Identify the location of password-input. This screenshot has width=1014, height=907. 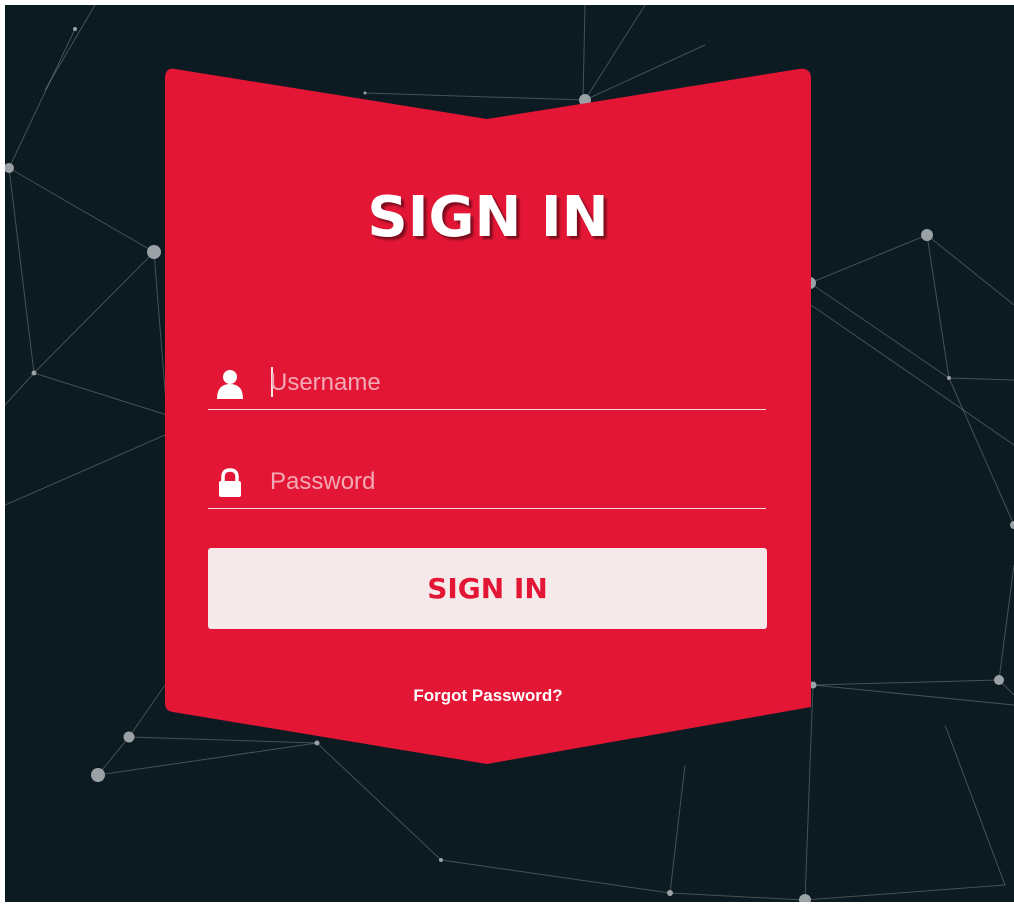
(510, 482).